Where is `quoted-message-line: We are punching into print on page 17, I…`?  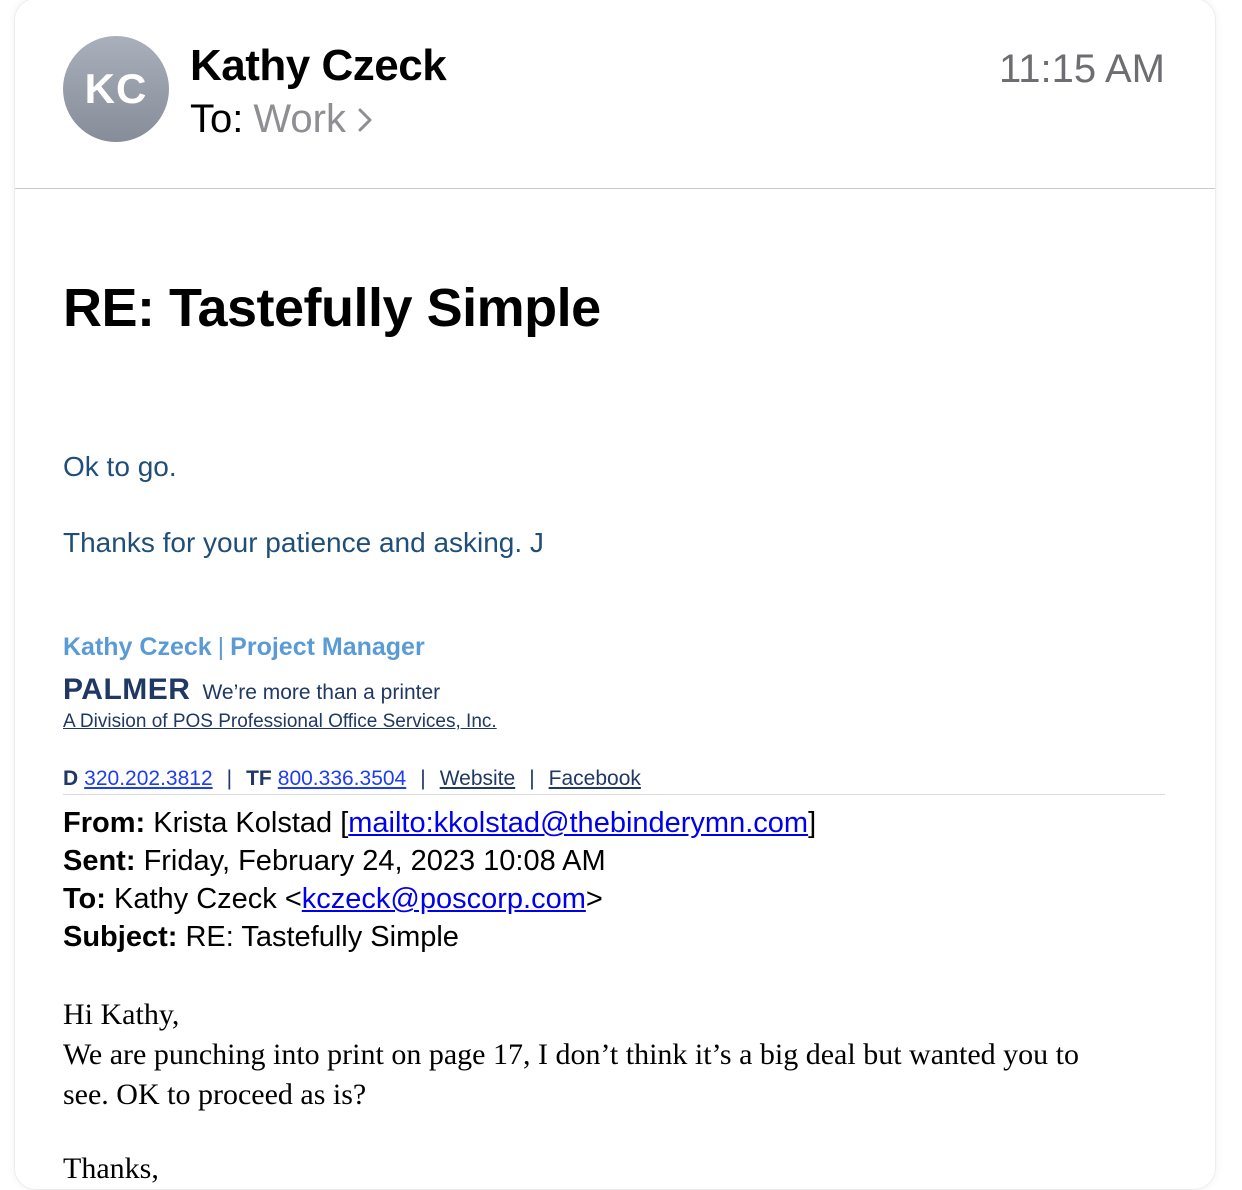
quoted-message-line: We are punching into print on page 17, I… is located at coordinates (571, 1054).